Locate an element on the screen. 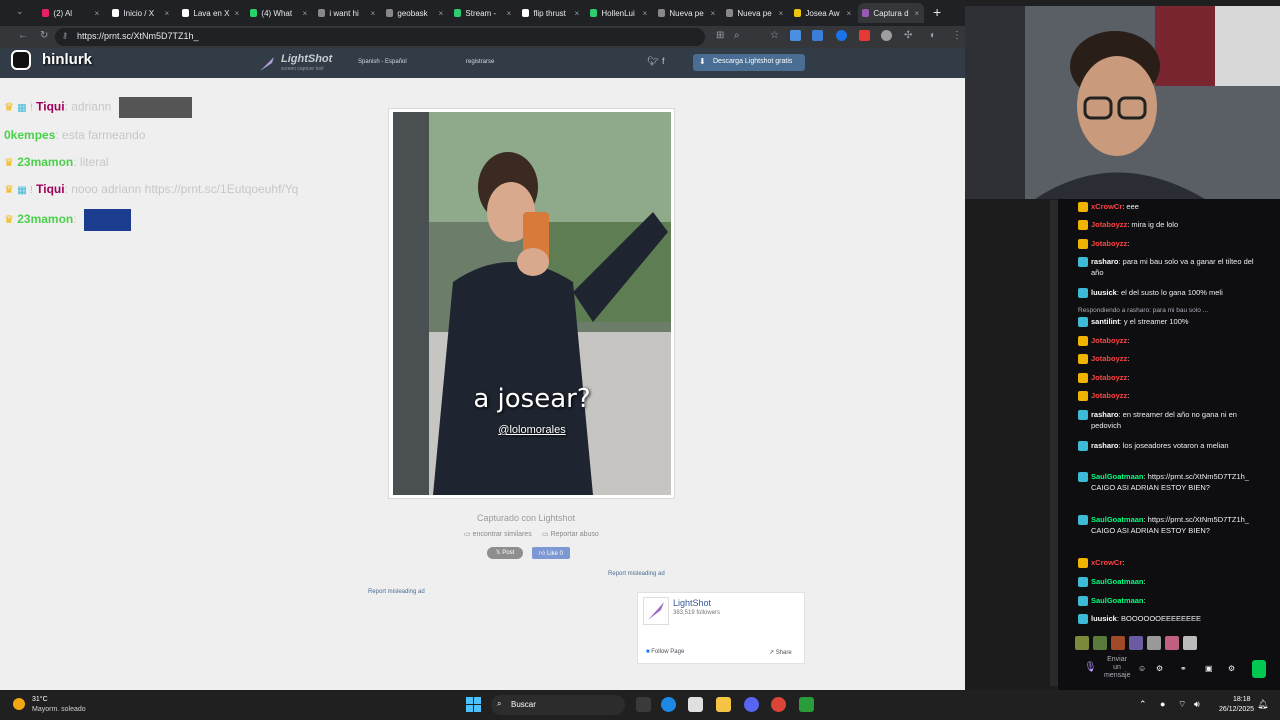 The height and width of the screenshot is (720, 1280). tab-search-icon: ⌄ is located at coordinates (20, 11).